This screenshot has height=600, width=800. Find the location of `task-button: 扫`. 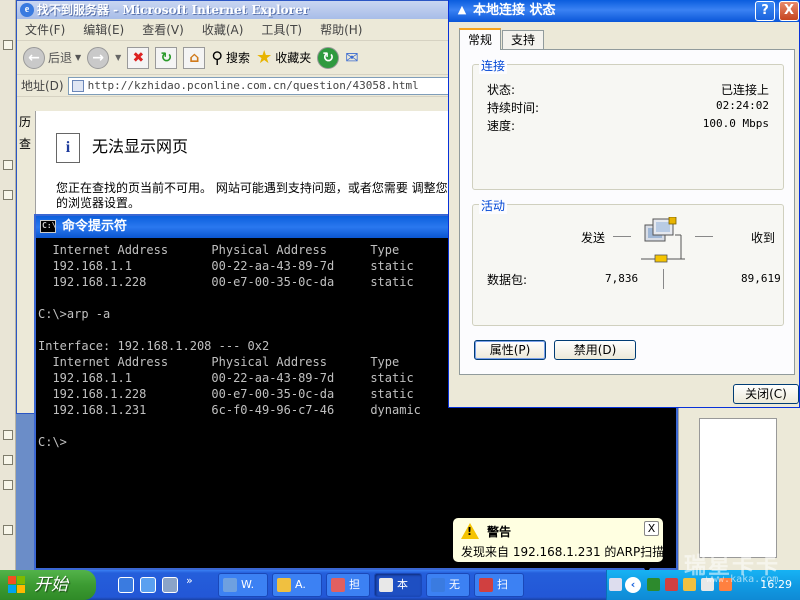

task-button: 扫 is located at coordinates (499, 585).